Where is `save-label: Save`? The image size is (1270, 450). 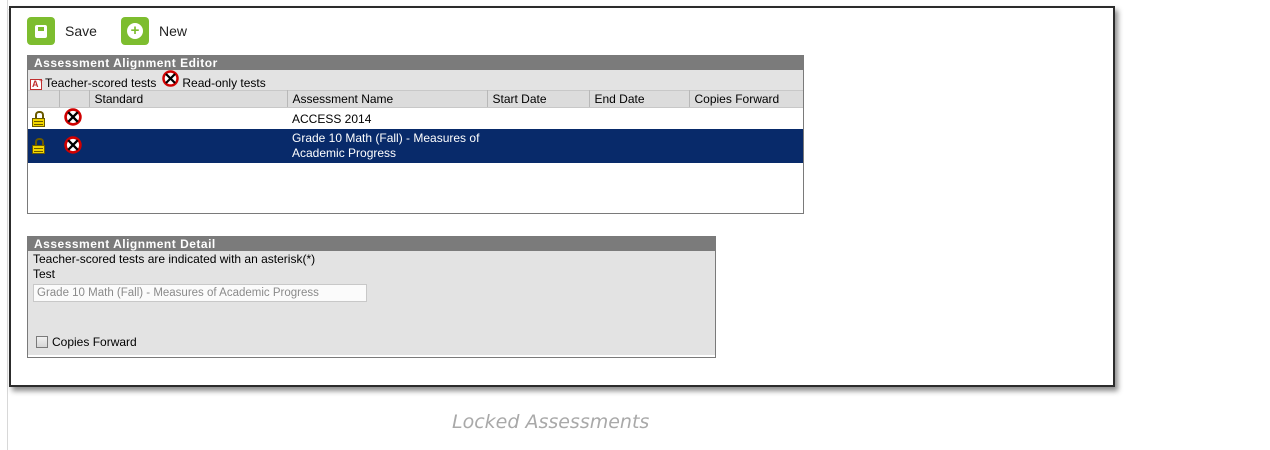
save-label: Save is located at coordinates (81, 31).